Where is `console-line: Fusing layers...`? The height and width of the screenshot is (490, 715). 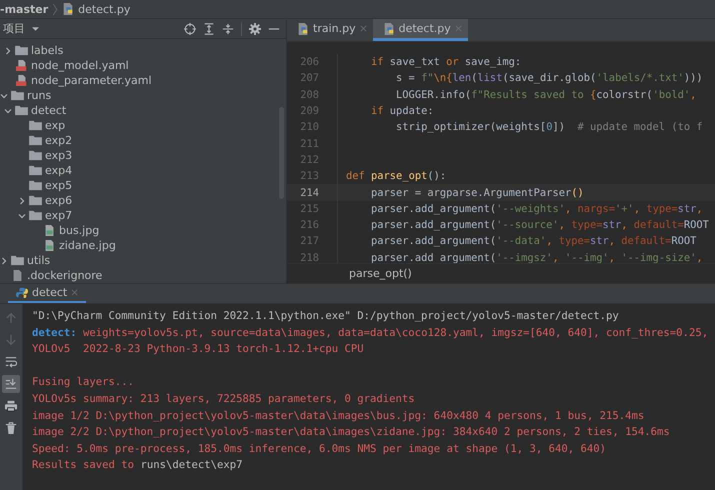 console-line: Fusing layers... is located at coordinates (83, 382).